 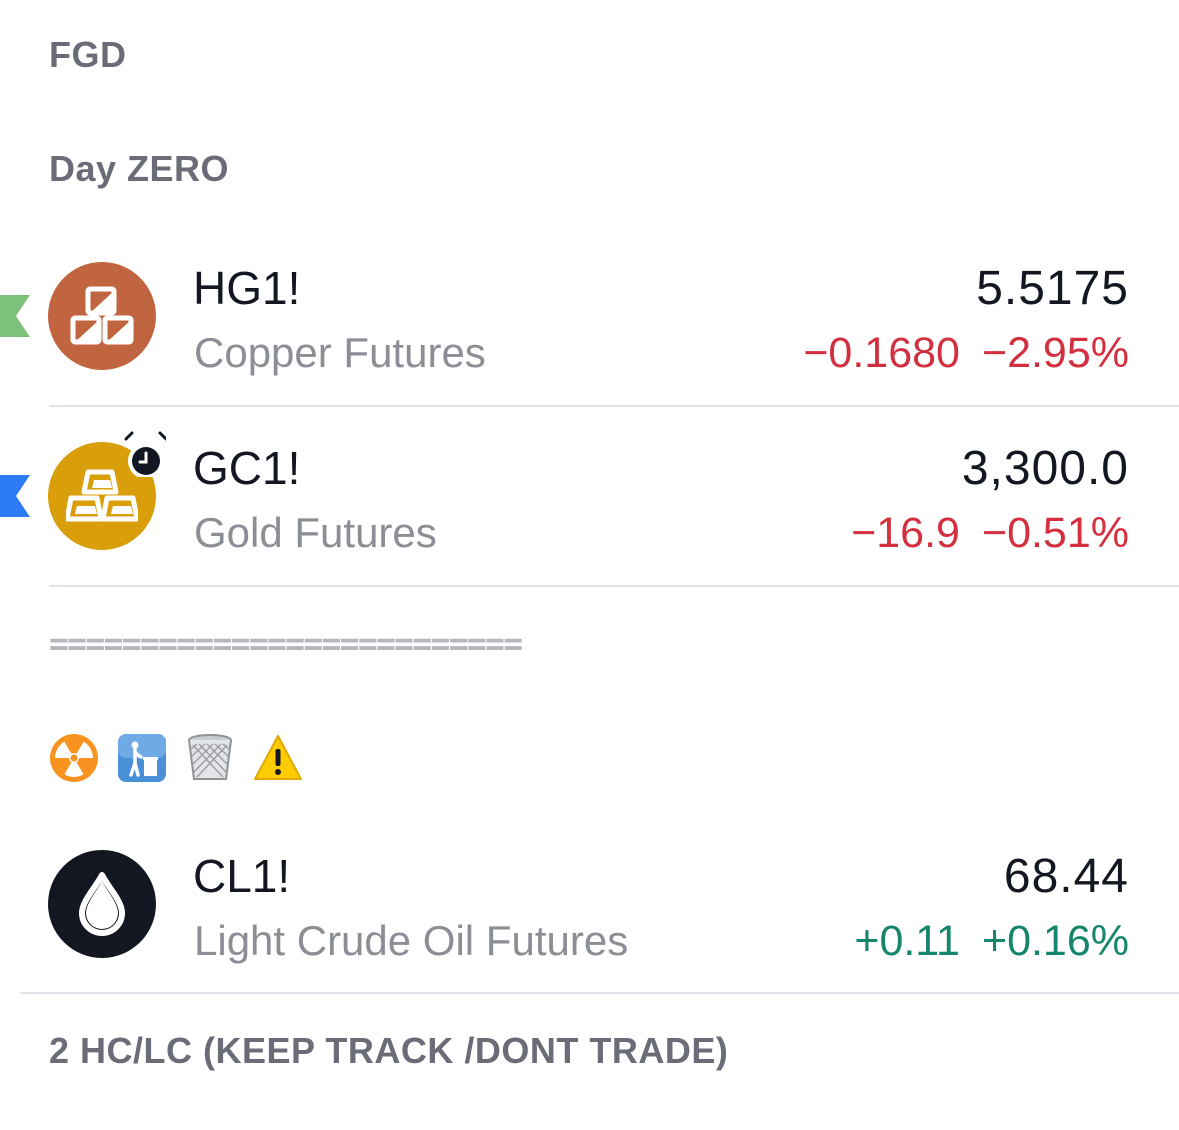 I want to click on symbol-ticker: CL1!, so click(x=242, y=876).